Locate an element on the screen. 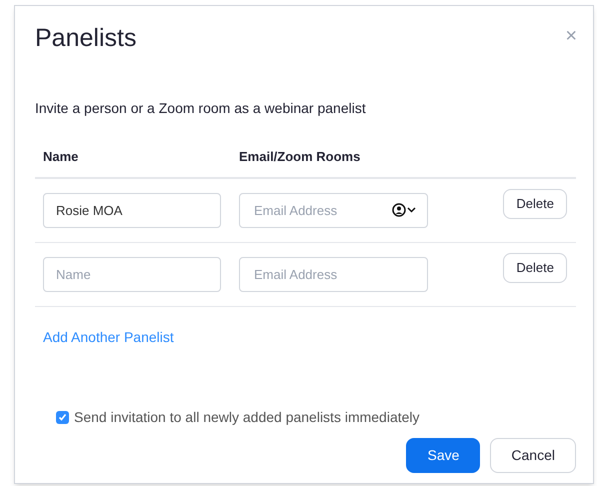 The width and height of the screenshot is (597, 486). checkbox is located at coordinates (62, 417).